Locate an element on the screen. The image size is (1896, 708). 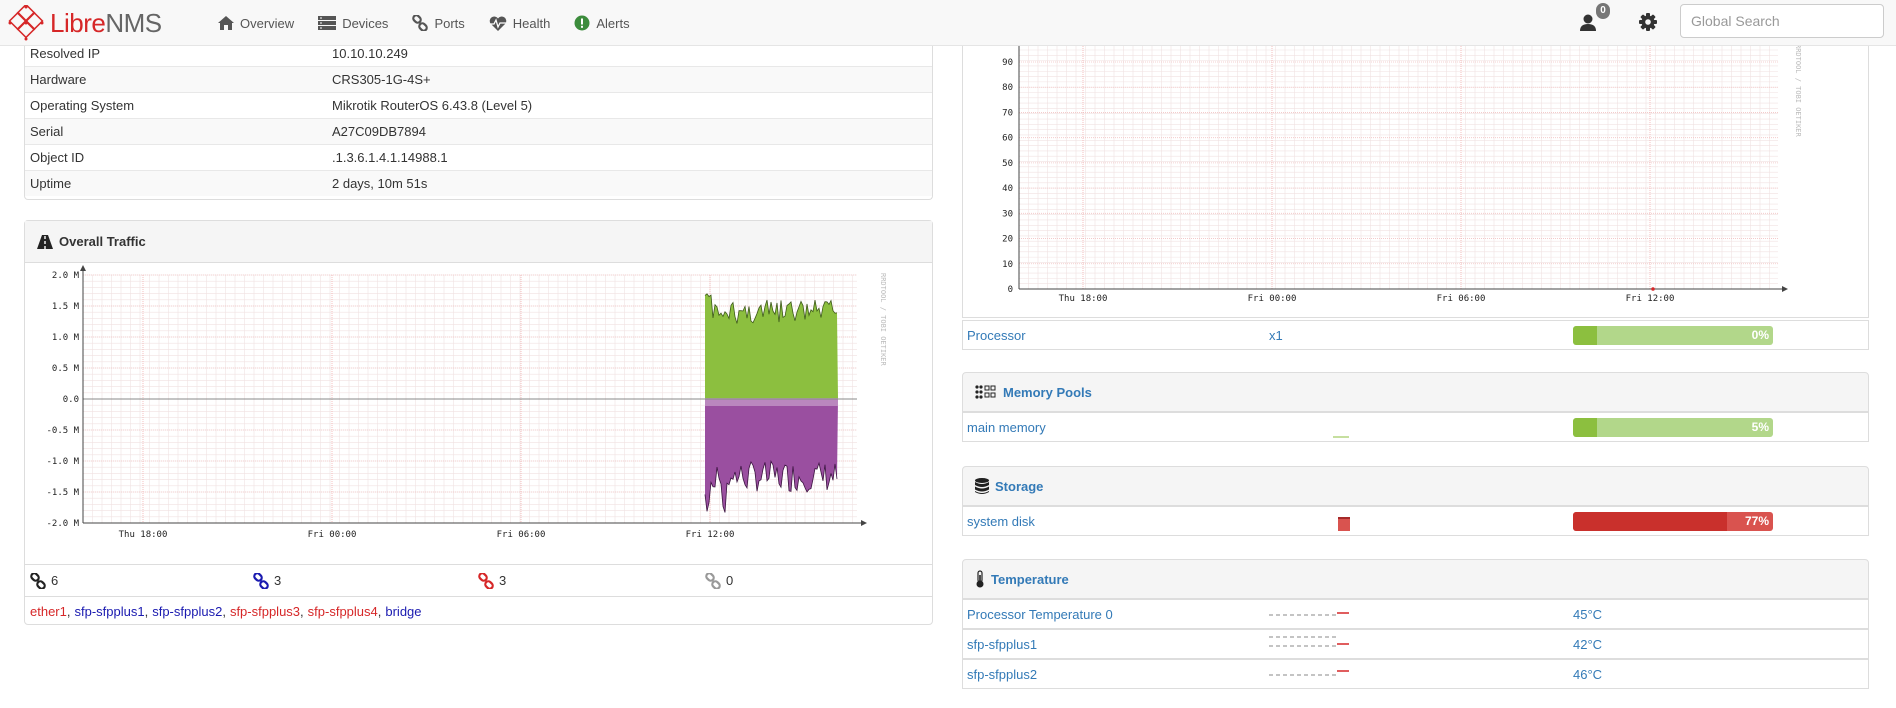
temperature-label: Processor Temperature 0 is located at coordinates (1040, 614).